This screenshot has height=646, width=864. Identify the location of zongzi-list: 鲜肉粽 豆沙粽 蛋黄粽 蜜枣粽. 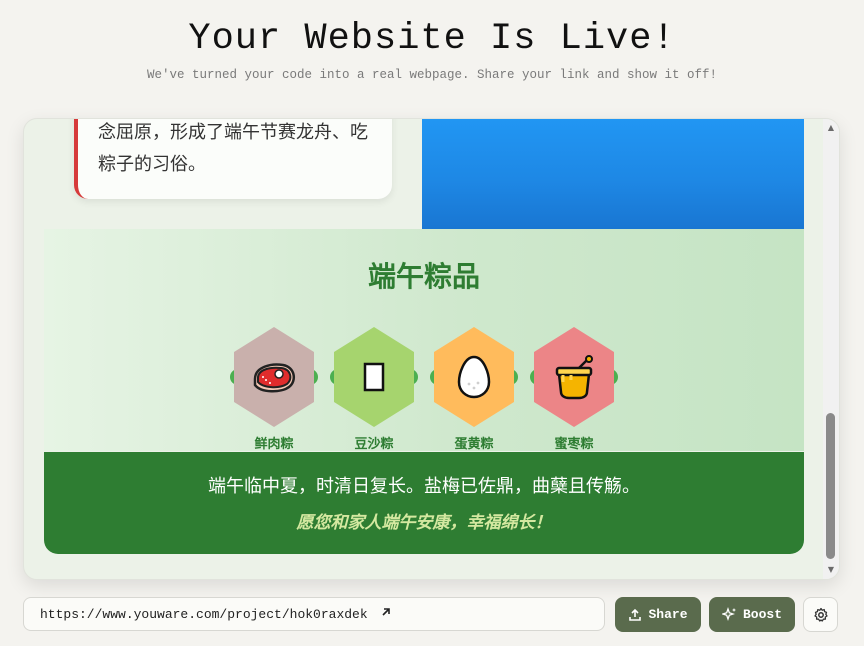
(432, 392).